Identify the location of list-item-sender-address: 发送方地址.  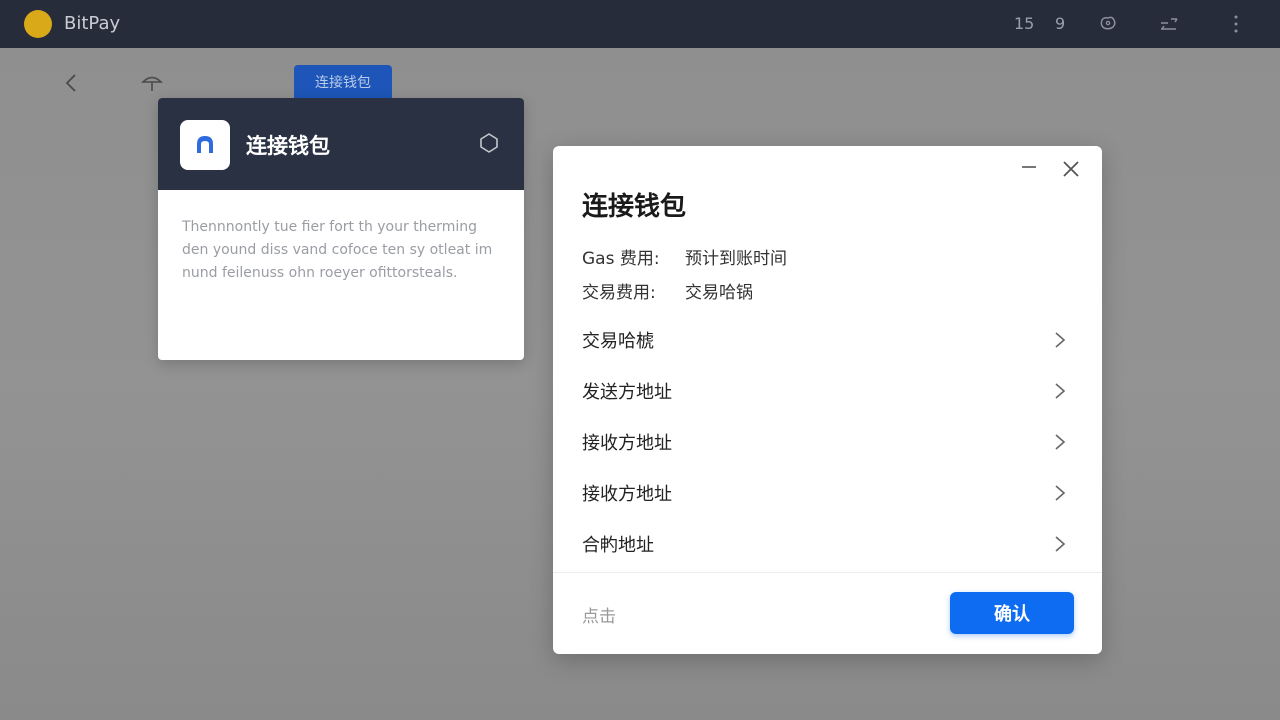
(827, 390).